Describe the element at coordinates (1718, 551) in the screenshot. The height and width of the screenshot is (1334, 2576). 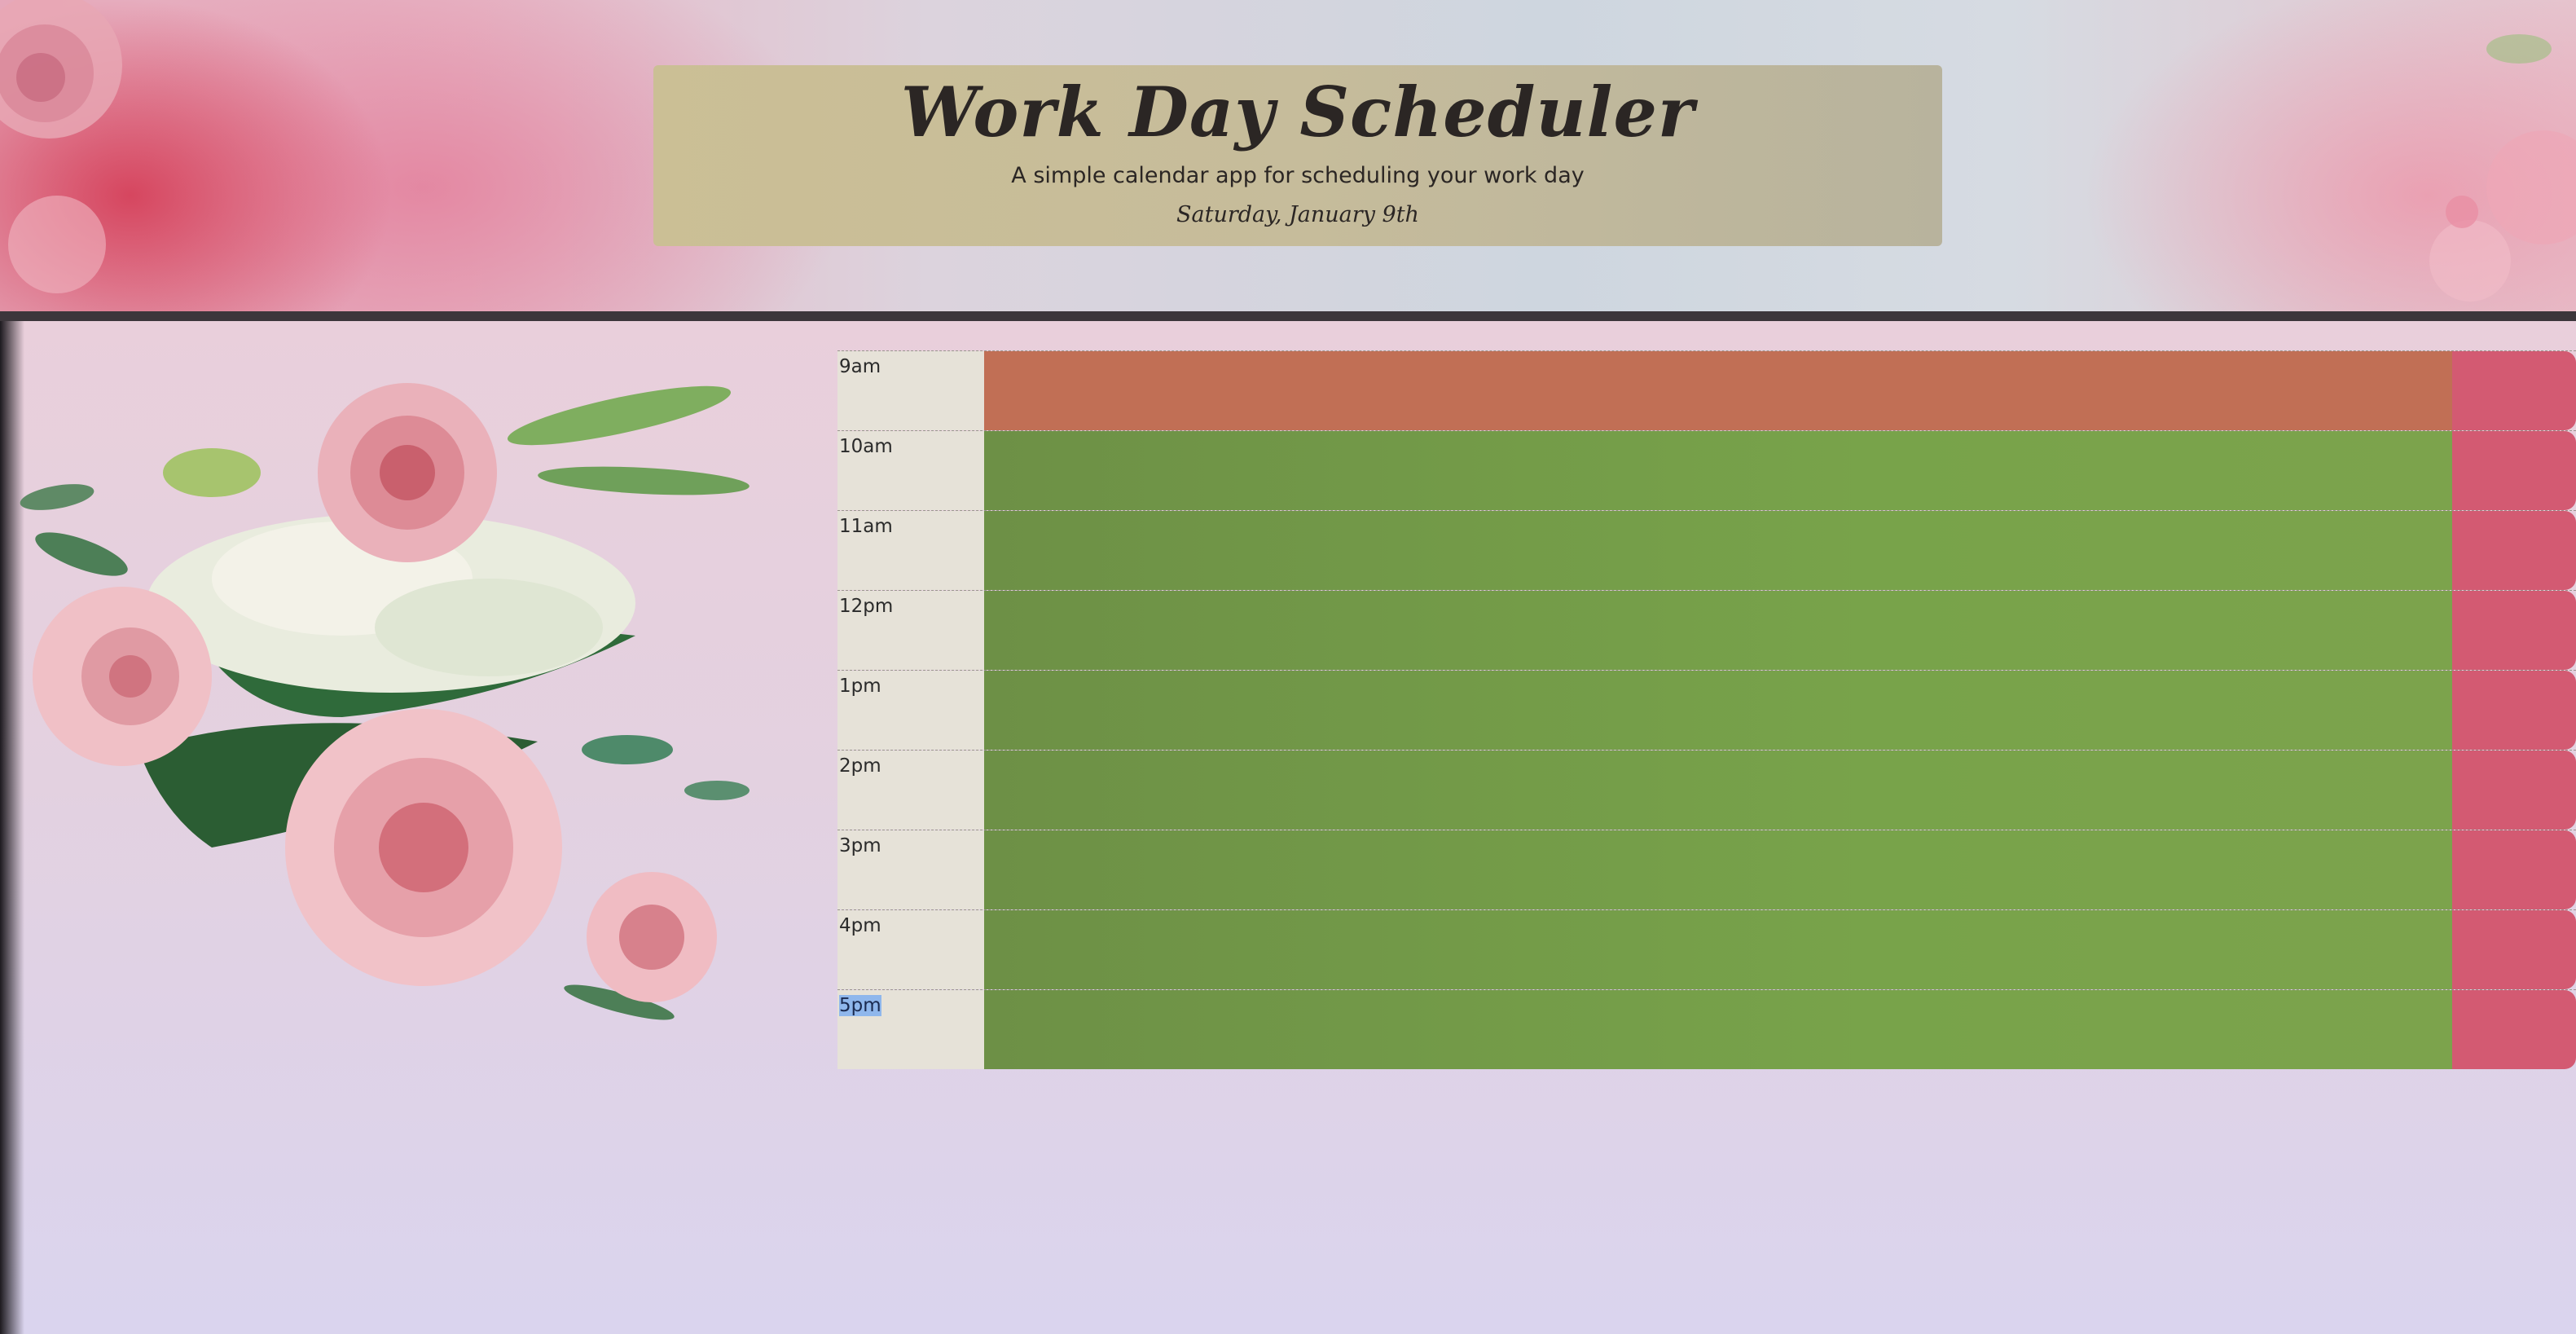
I see `task-input-11am` at that location.